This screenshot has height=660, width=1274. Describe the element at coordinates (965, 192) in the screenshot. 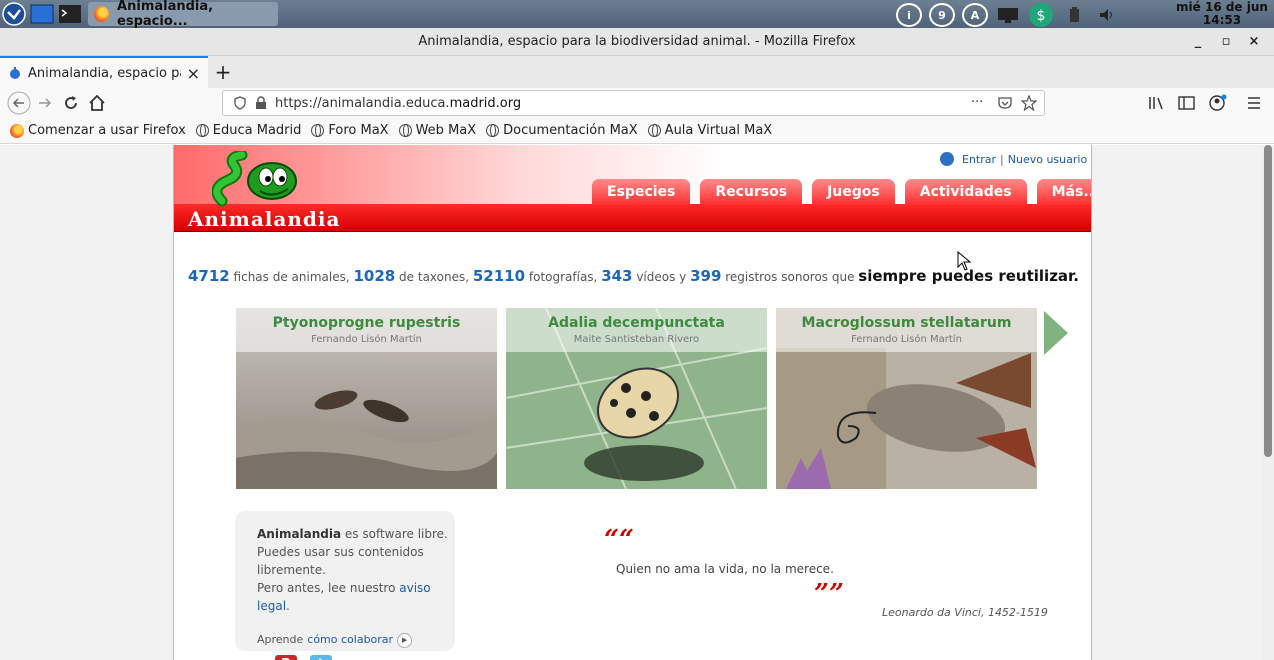

I see `menu-actividades: Actividades` at that location.